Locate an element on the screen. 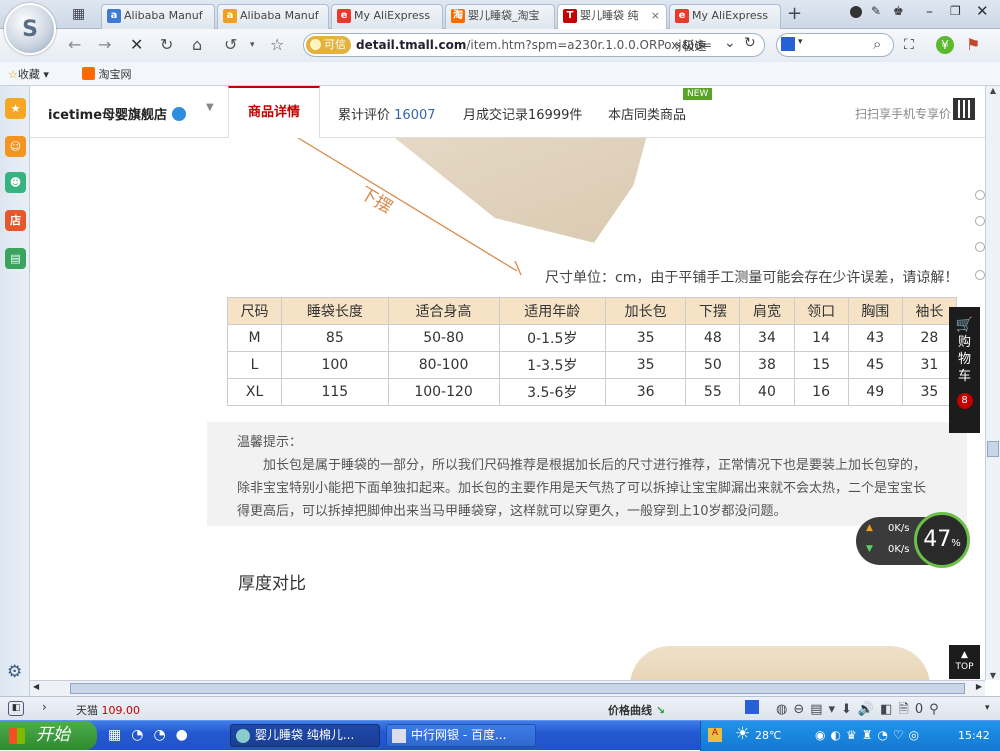  network-speed-widget: ▲ 0K/s ▼ 0K/s 47% is located at coordinates (913, 540).